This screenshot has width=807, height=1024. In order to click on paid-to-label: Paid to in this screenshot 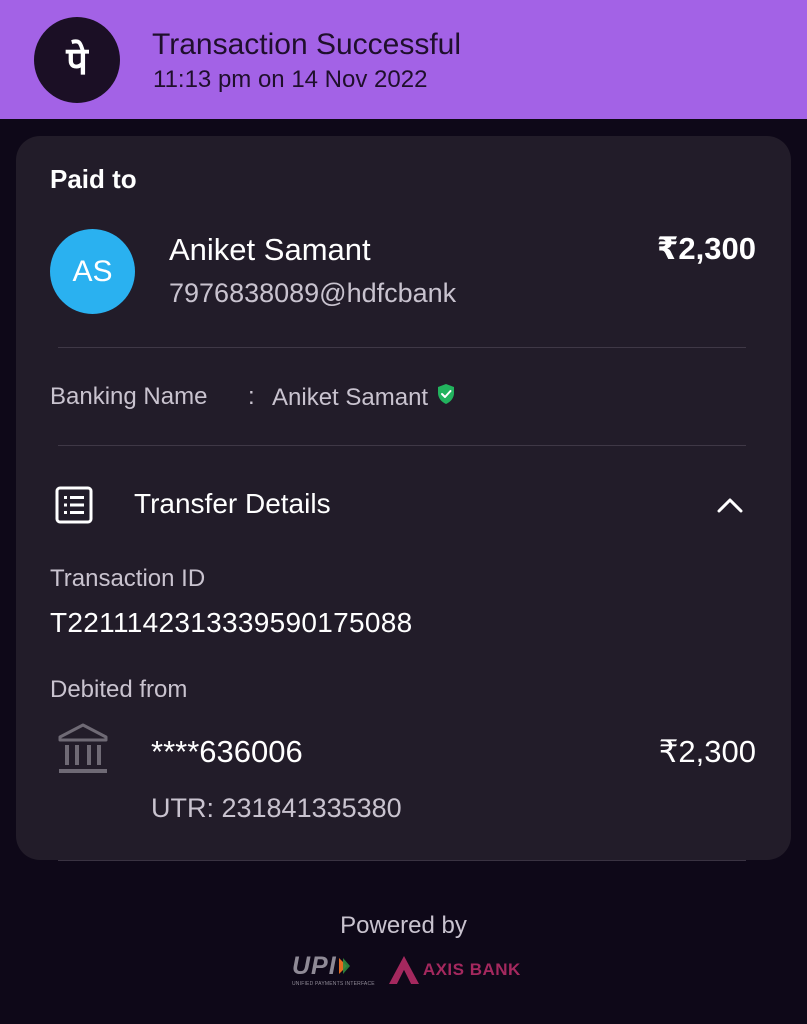, I will do `click(93, 179)`.